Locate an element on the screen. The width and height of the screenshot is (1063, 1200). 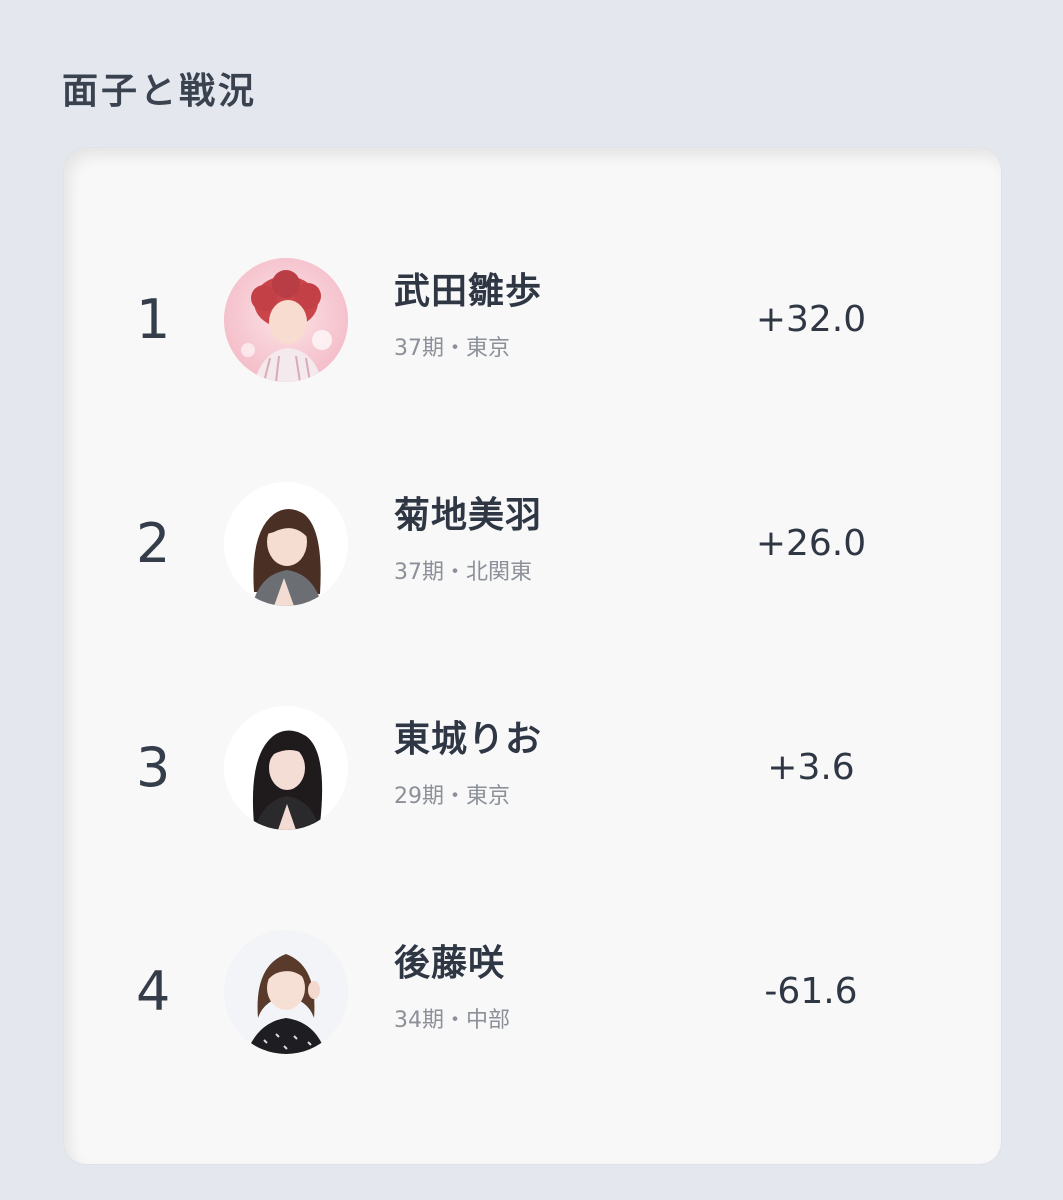
player-row: 3 東城りお 29期・東京 +3.6 is located at coordinates (532, 768).